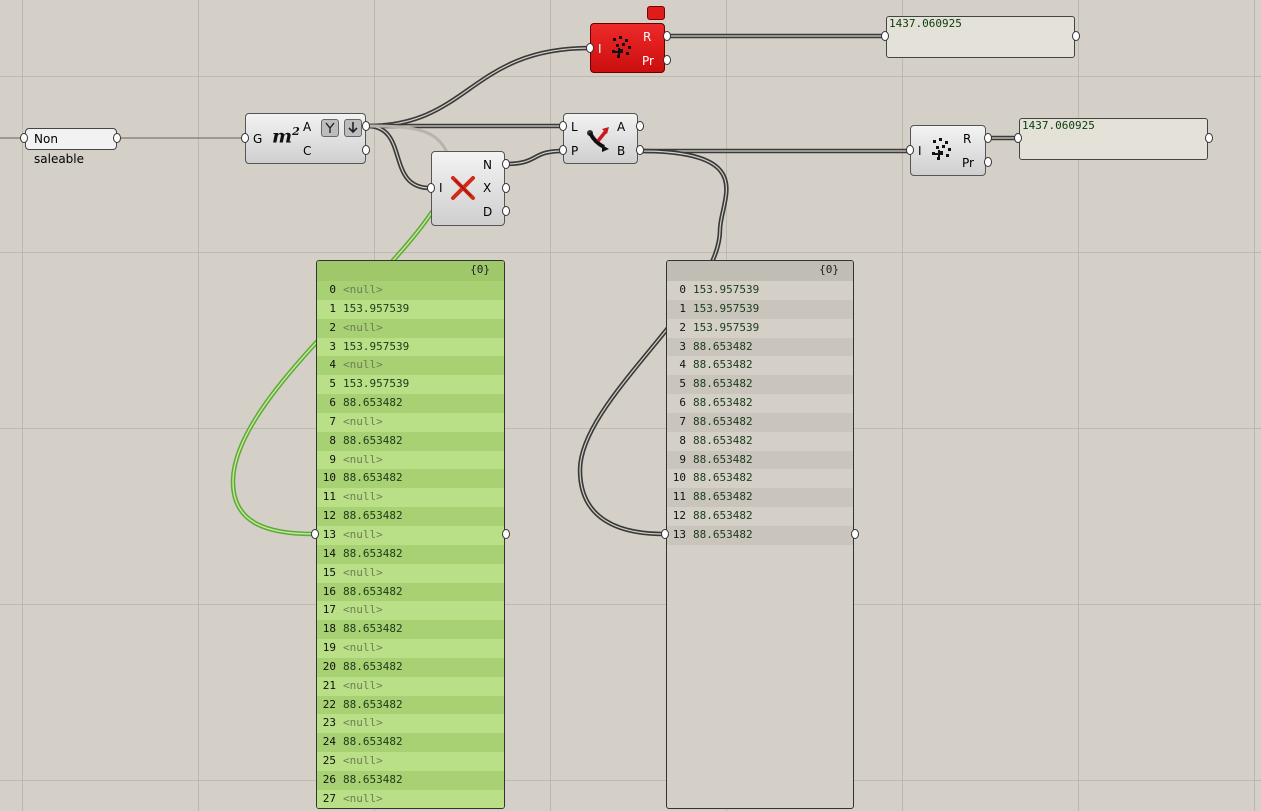 The width and height of the screenshot is (1261, 811). Describe the element at coordinates (506, 534) in the screenshot. I see `data-panel-green-output-grip` at that location.